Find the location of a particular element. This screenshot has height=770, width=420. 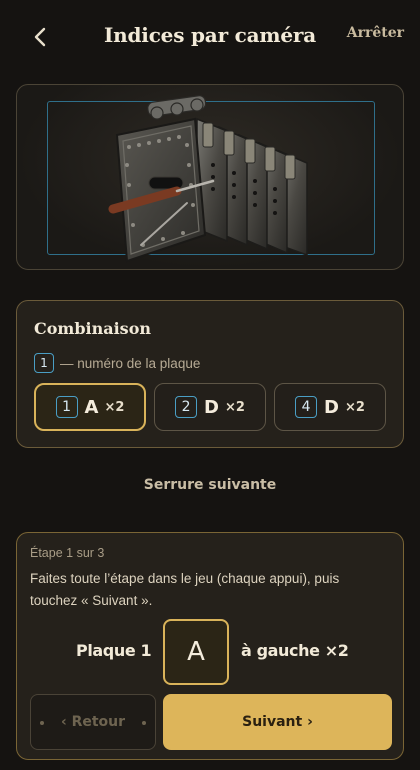

combination-chip-2: 2 D ×2 is located at coordinates (210, 407).